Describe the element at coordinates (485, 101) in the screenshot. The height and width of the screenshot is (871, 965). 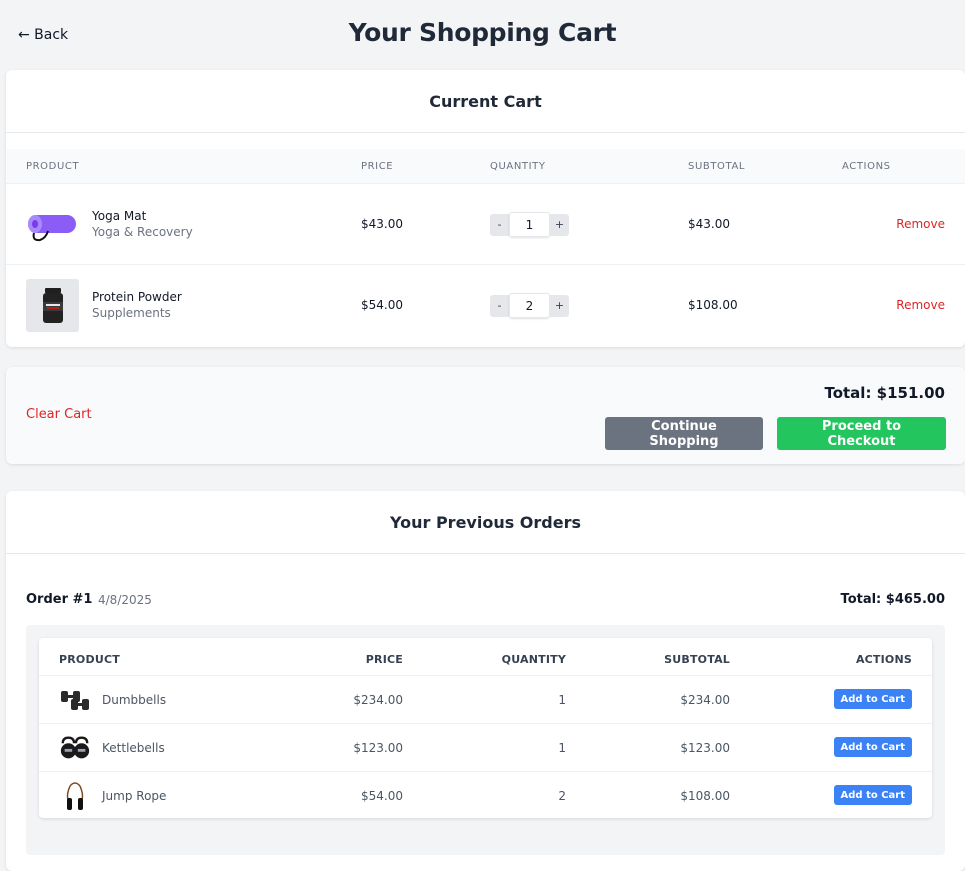
I see `current-cart-title: Current Cart` at that location.